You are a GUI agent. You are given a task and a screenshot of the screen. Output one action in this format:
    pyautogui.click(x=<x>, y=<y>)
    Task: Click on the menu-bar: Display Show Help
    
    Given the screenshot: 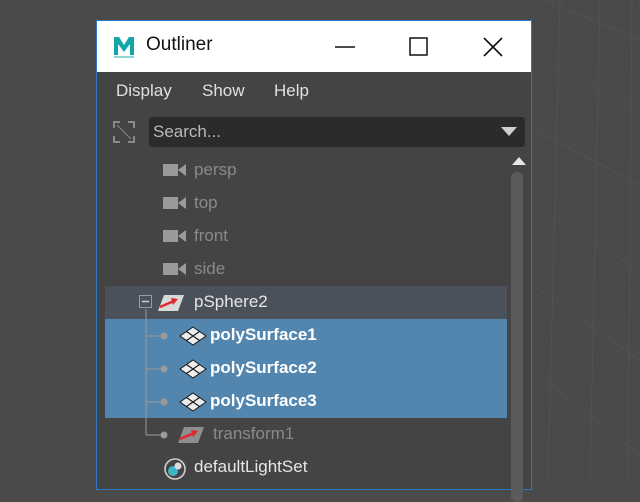 What is the action you would take?
    pyautogui.click(x=314, y=92)
    